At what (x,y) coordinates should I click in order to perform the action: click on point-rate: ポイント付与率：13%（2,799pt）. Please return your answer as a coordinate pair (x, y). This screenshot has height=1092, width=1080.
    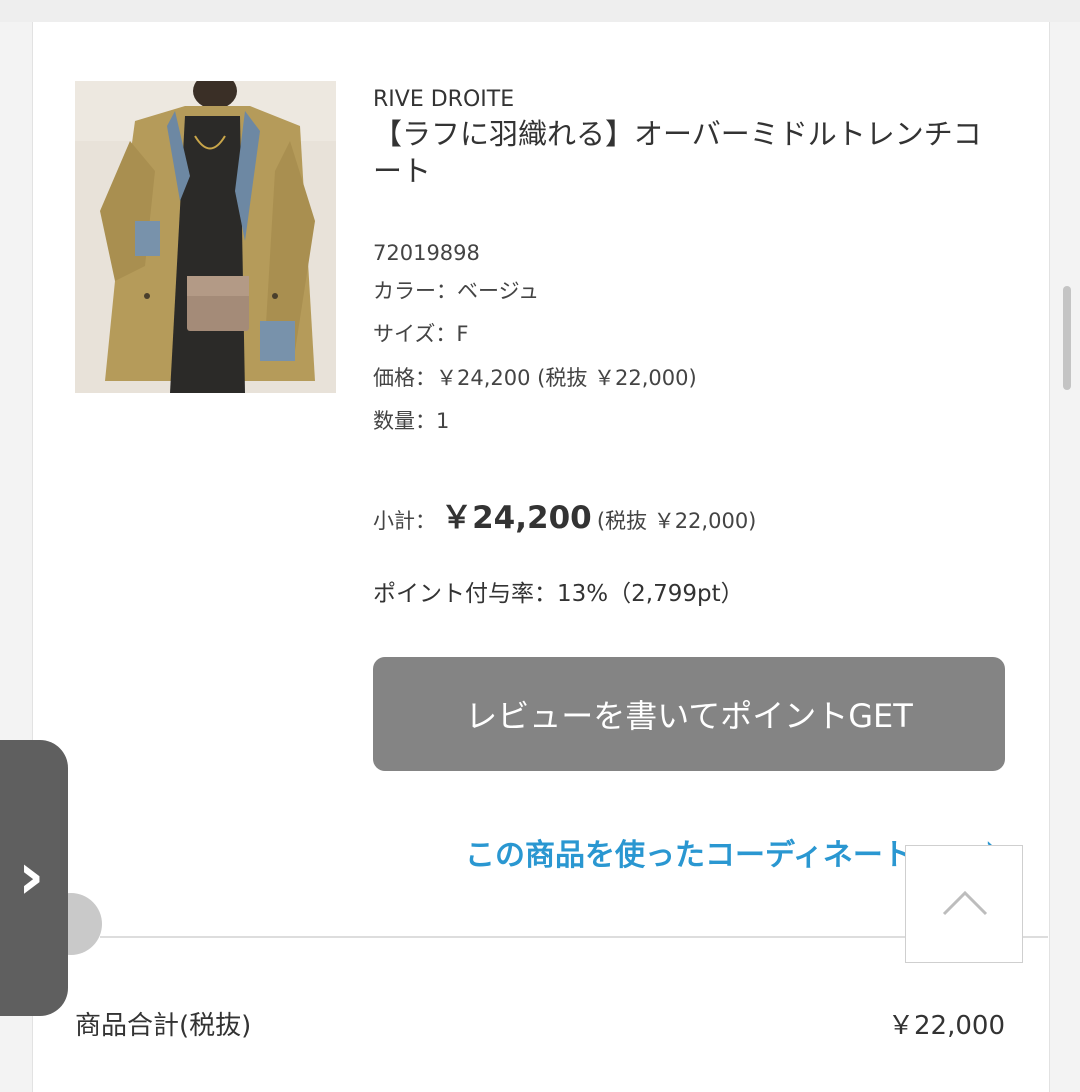
    Looking at the image, I should click on (558, 594).